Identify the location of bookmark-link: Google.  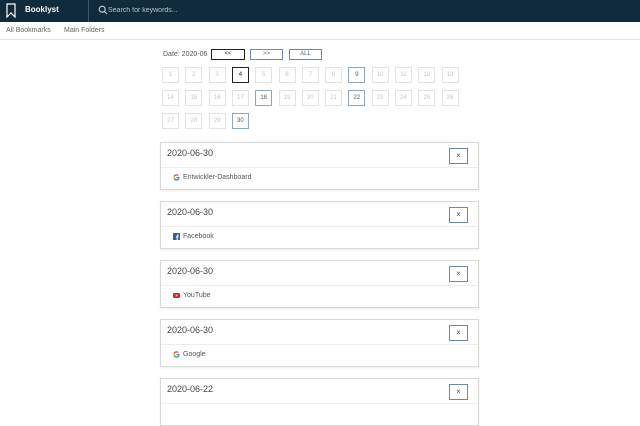
(189, 354).